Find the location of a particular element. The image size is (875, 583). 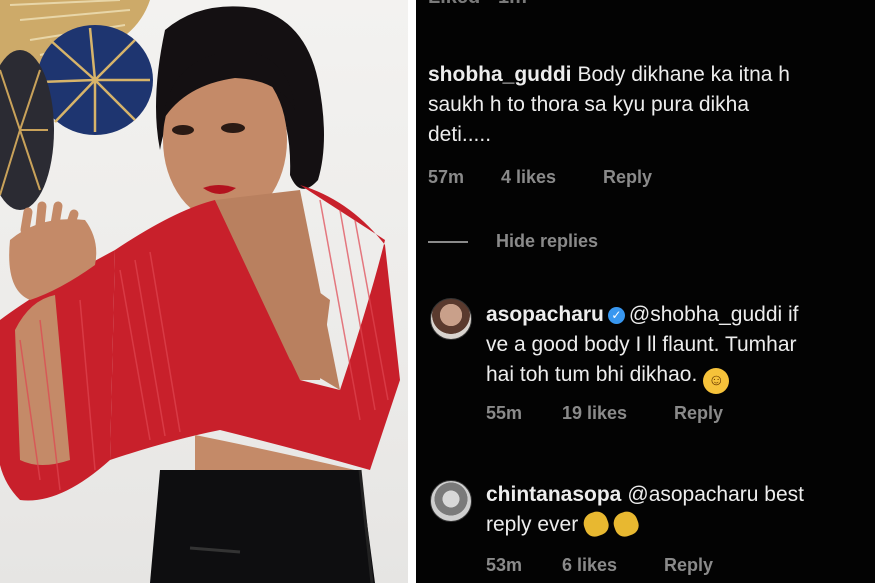

previous-comment-meta: Liked · 1m is located at coordinates (477, 4).